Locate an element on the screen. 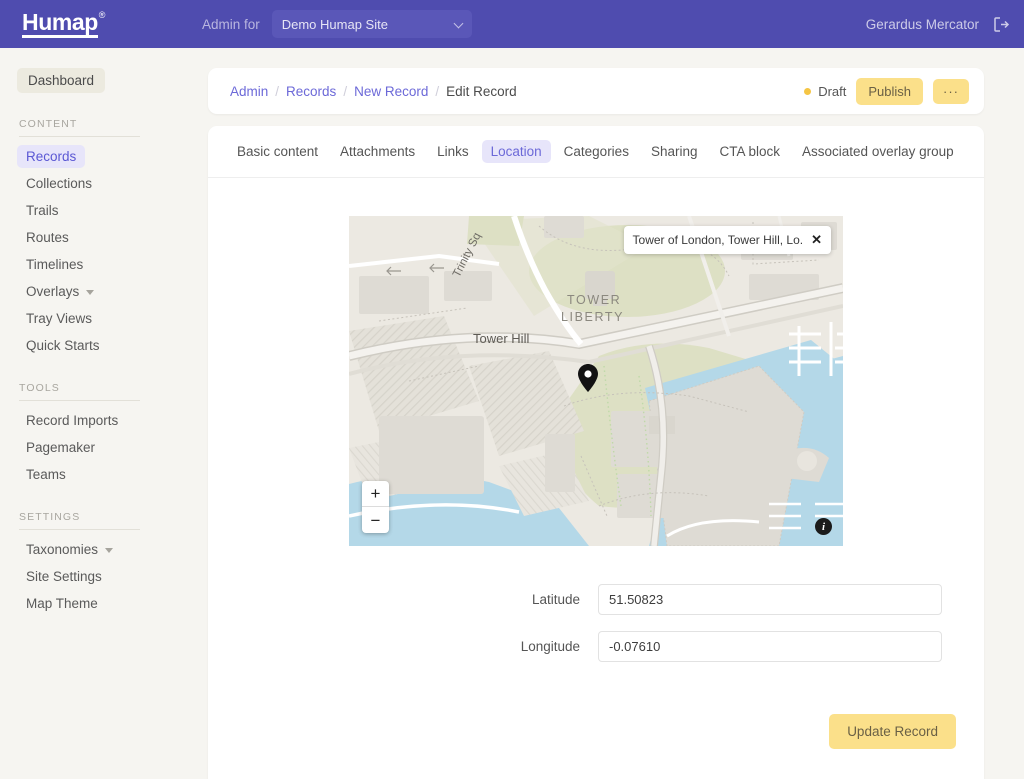 This screenshot has height=779, width=1024. sidebar-item-teams: Teams is located at coordinates (46, 474).